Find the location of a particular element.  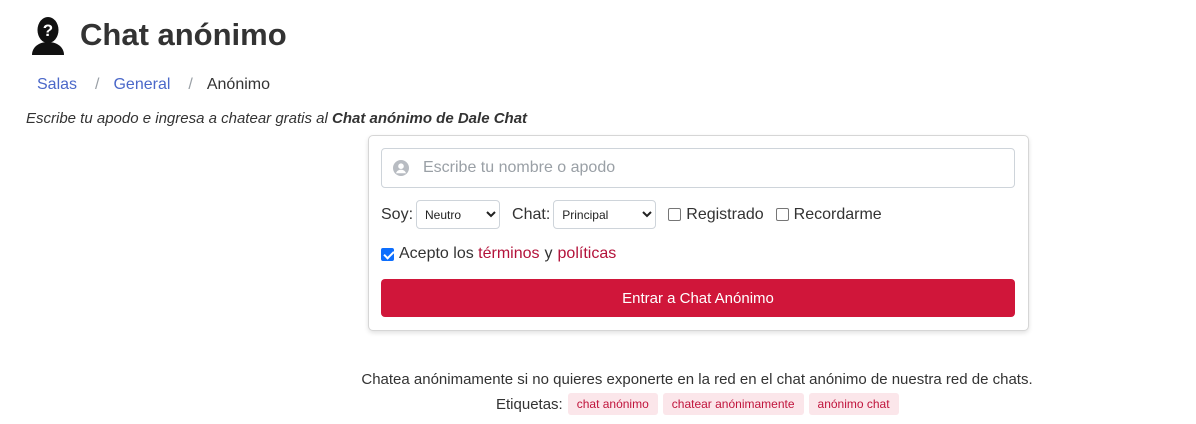

enter-chat-button: Entrar a Chat Anónimo is located at coordinates (698, 298).